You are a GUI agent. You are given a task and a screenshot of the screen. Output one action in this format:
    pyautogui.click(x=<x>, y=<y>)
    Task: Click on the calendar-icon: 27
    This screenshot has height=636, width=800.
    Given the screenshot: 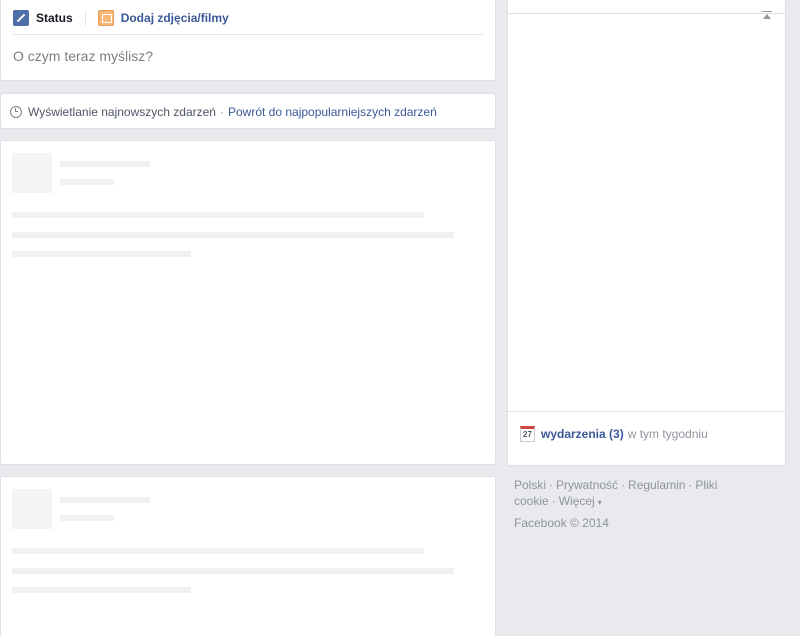 What is the action you would take?
    pyautogui.click(x=527, y=434)
    